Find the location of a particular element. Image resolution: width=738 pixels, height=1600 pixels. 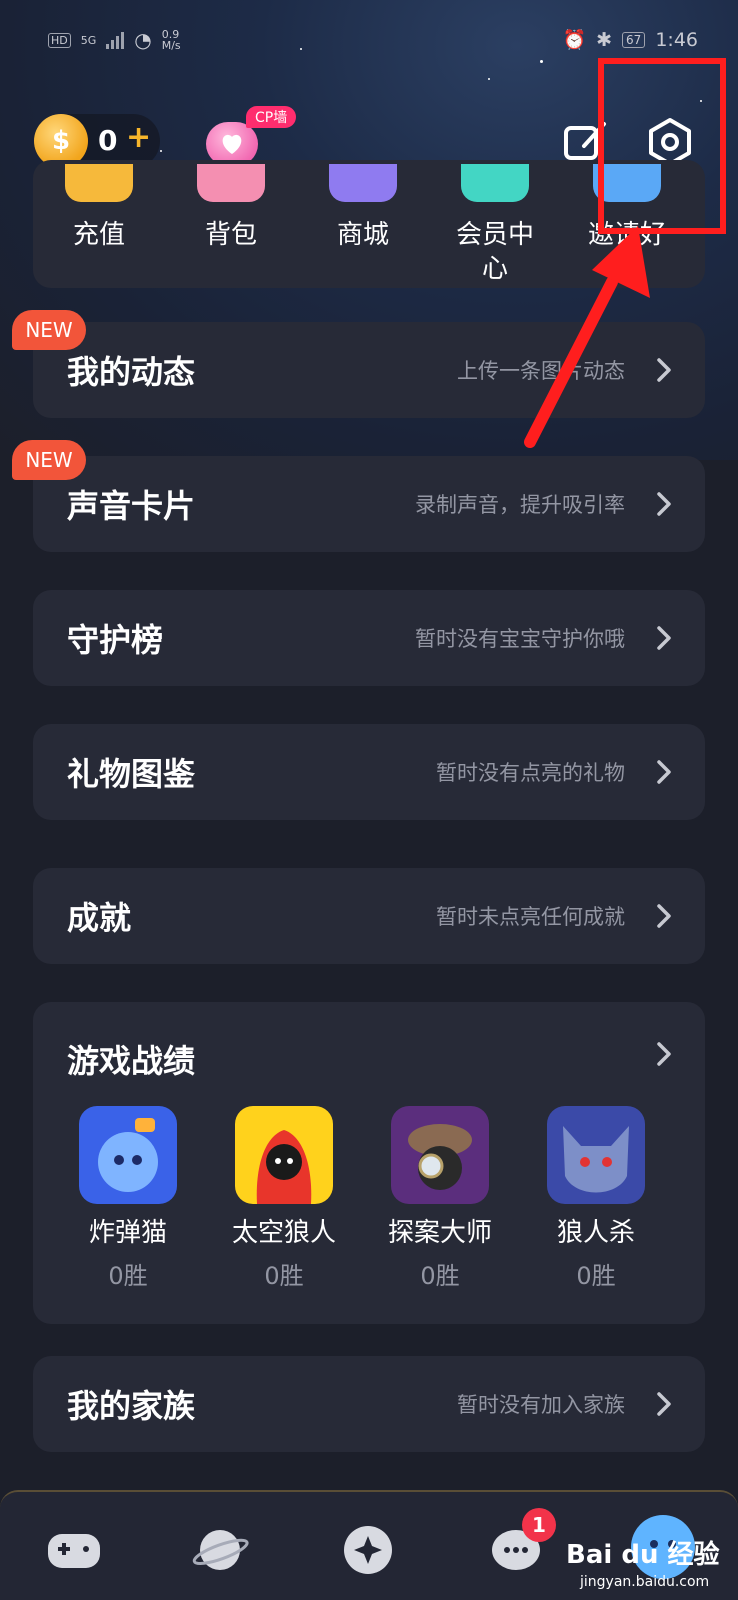

quick-action-label: 充值 is located at coordinates (98, 235).